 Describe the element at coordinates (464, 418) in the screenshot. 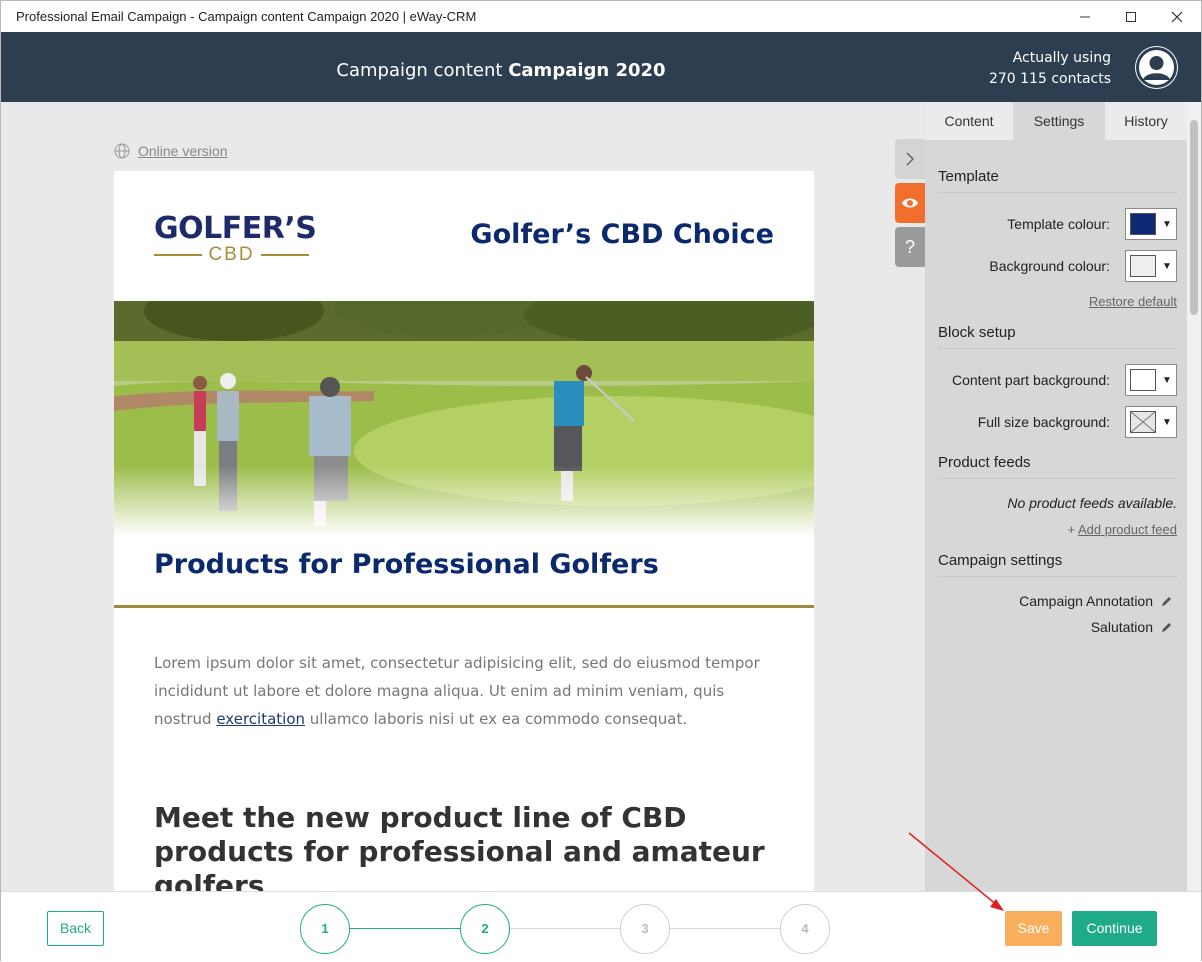

I see `golf-hero-image` at that location.